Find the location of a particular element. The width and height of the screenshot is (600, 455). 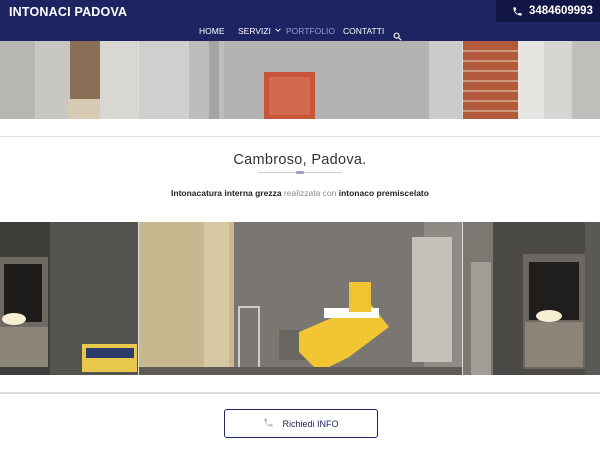

photo-interior-room is located at coordinates (531, 298).